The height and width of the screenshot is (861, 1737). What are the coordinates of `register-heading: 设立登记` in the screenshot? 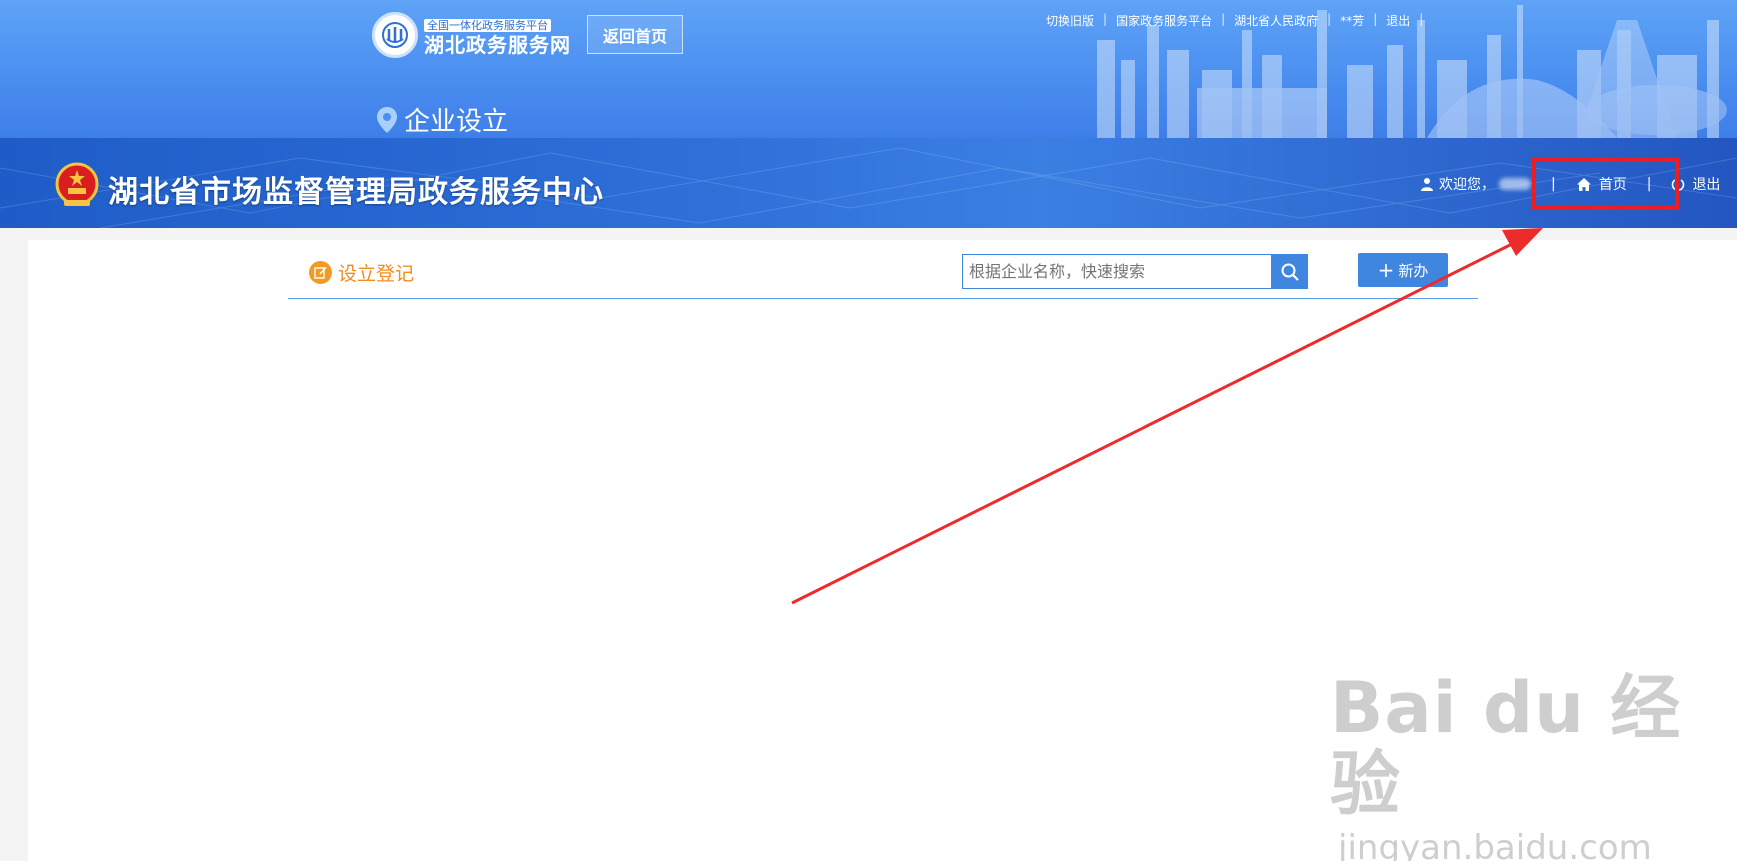 It's located at (361, 272).